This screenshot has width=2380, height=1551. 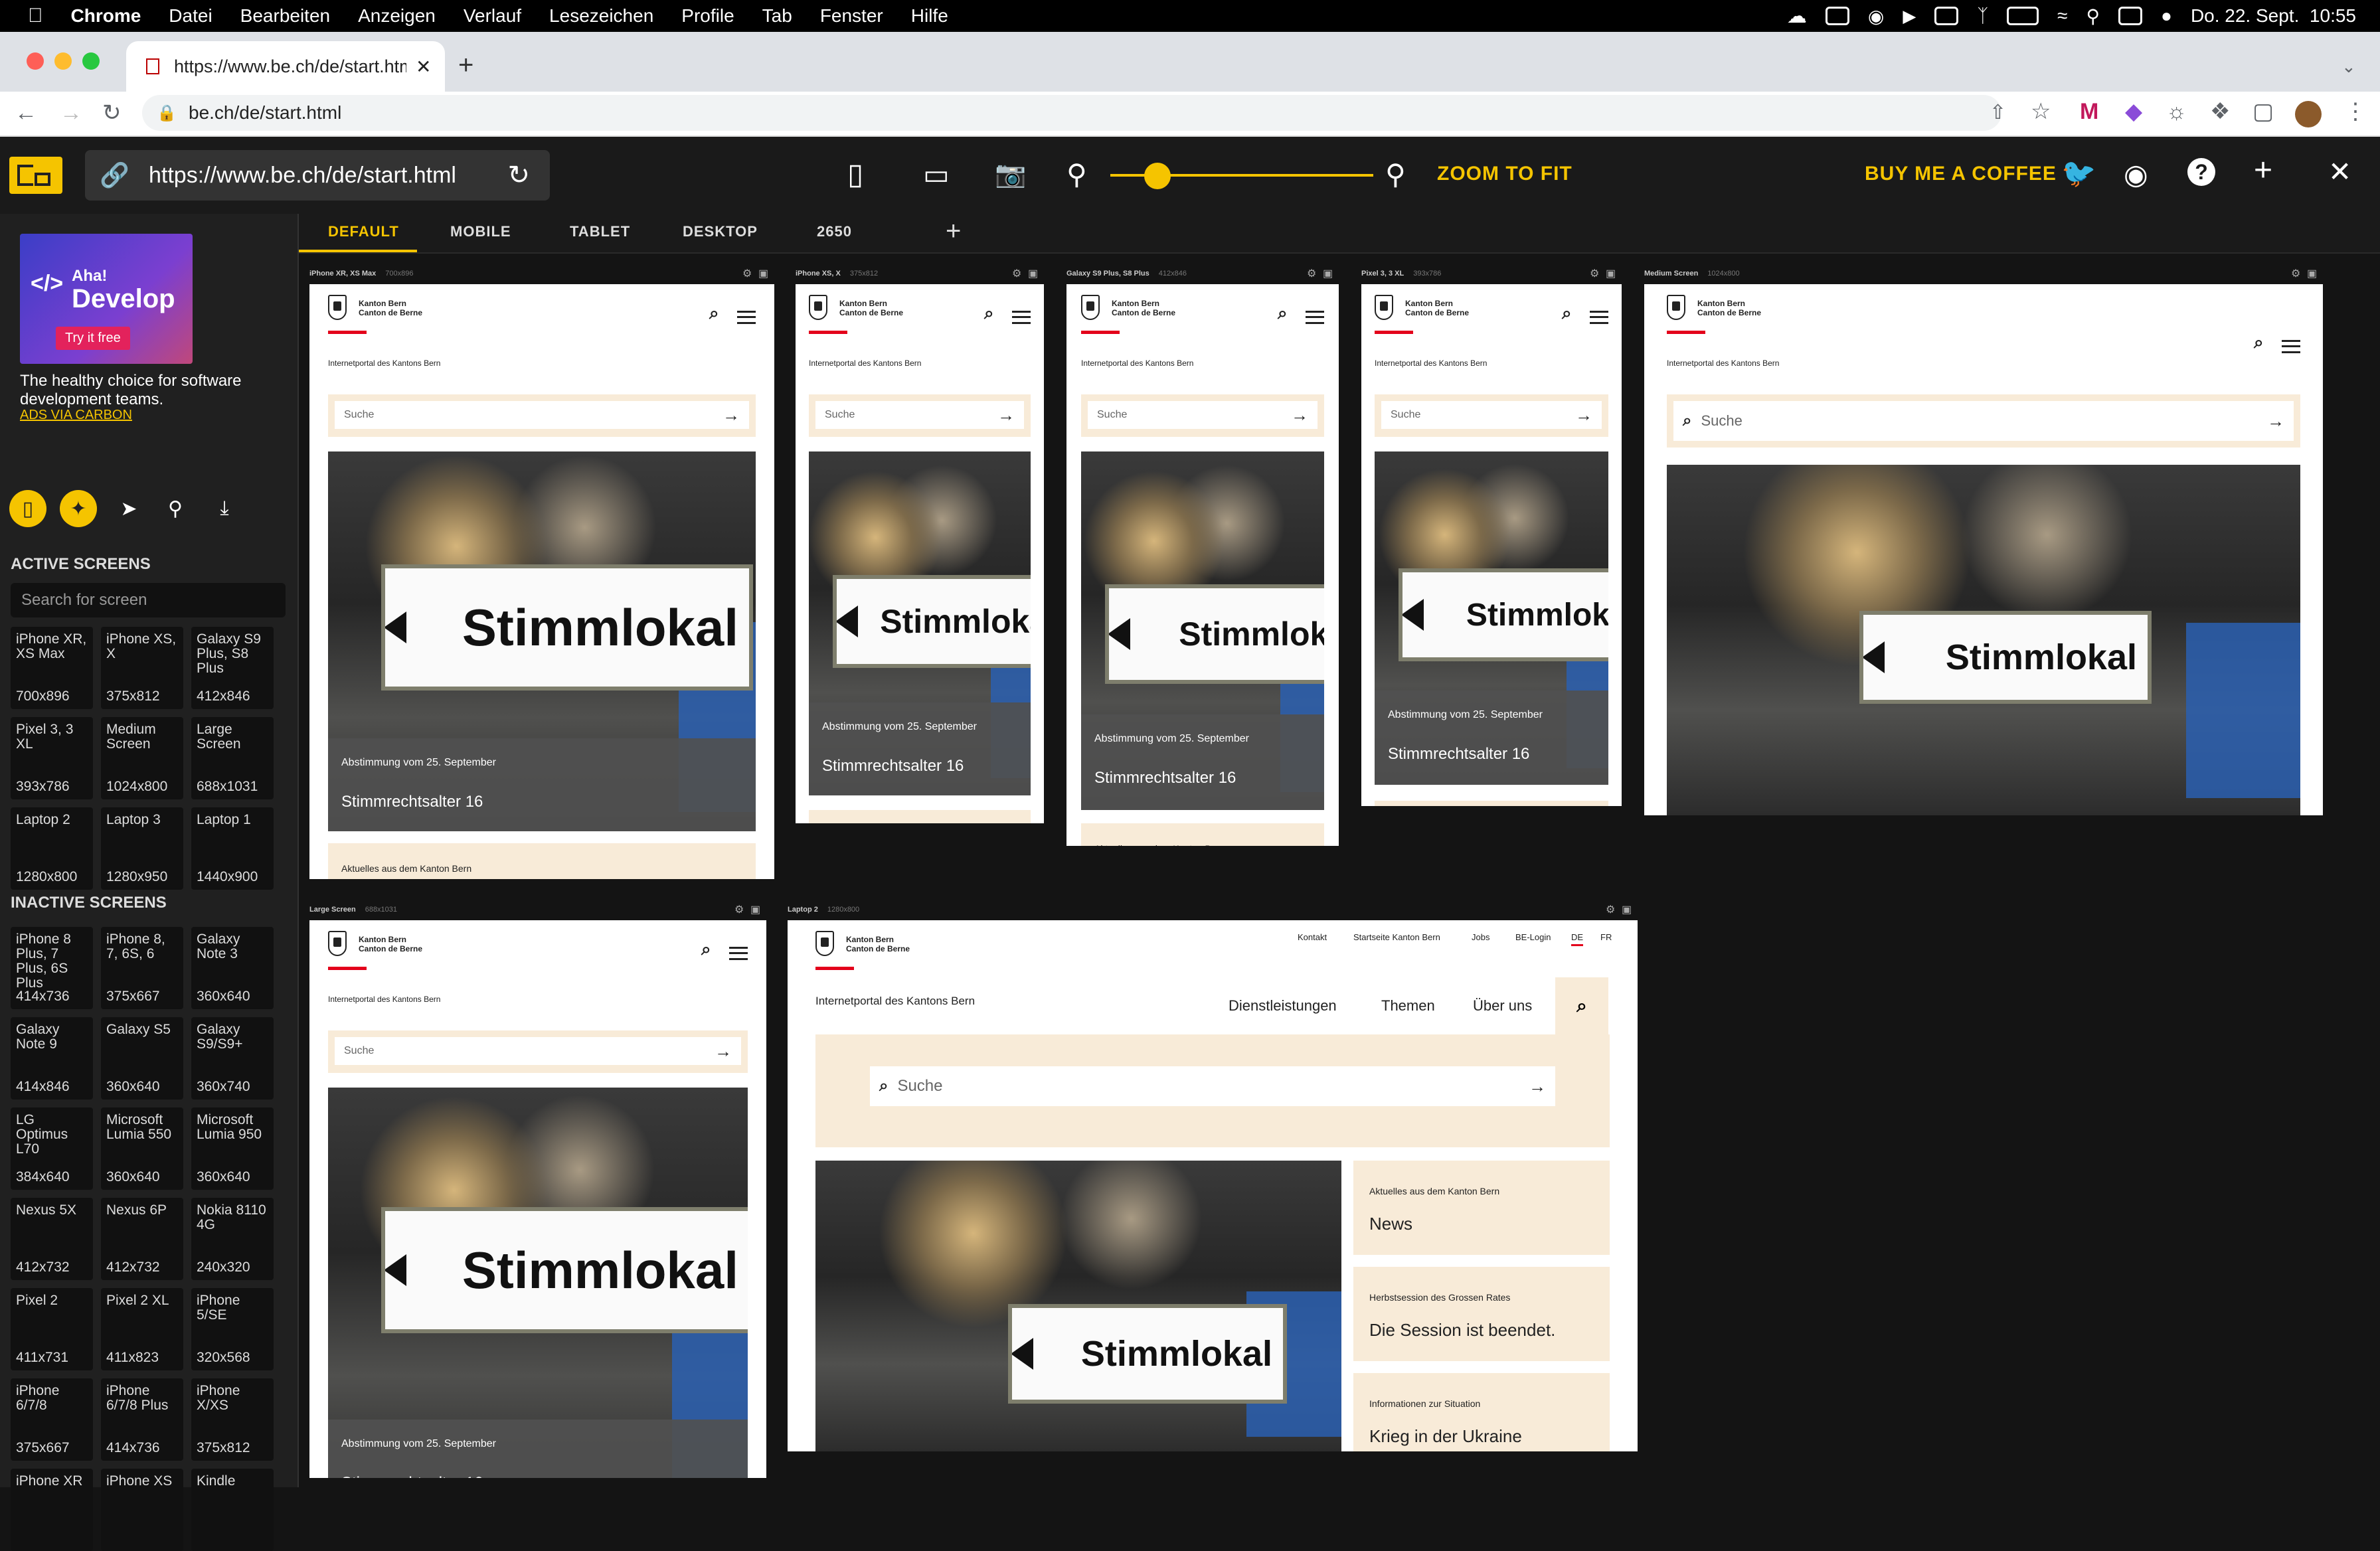 What do you see at coordinates (492, 16) in the screenshot?
I see `menu-verlauf: Verlauf` at bounding box center [492, 16].